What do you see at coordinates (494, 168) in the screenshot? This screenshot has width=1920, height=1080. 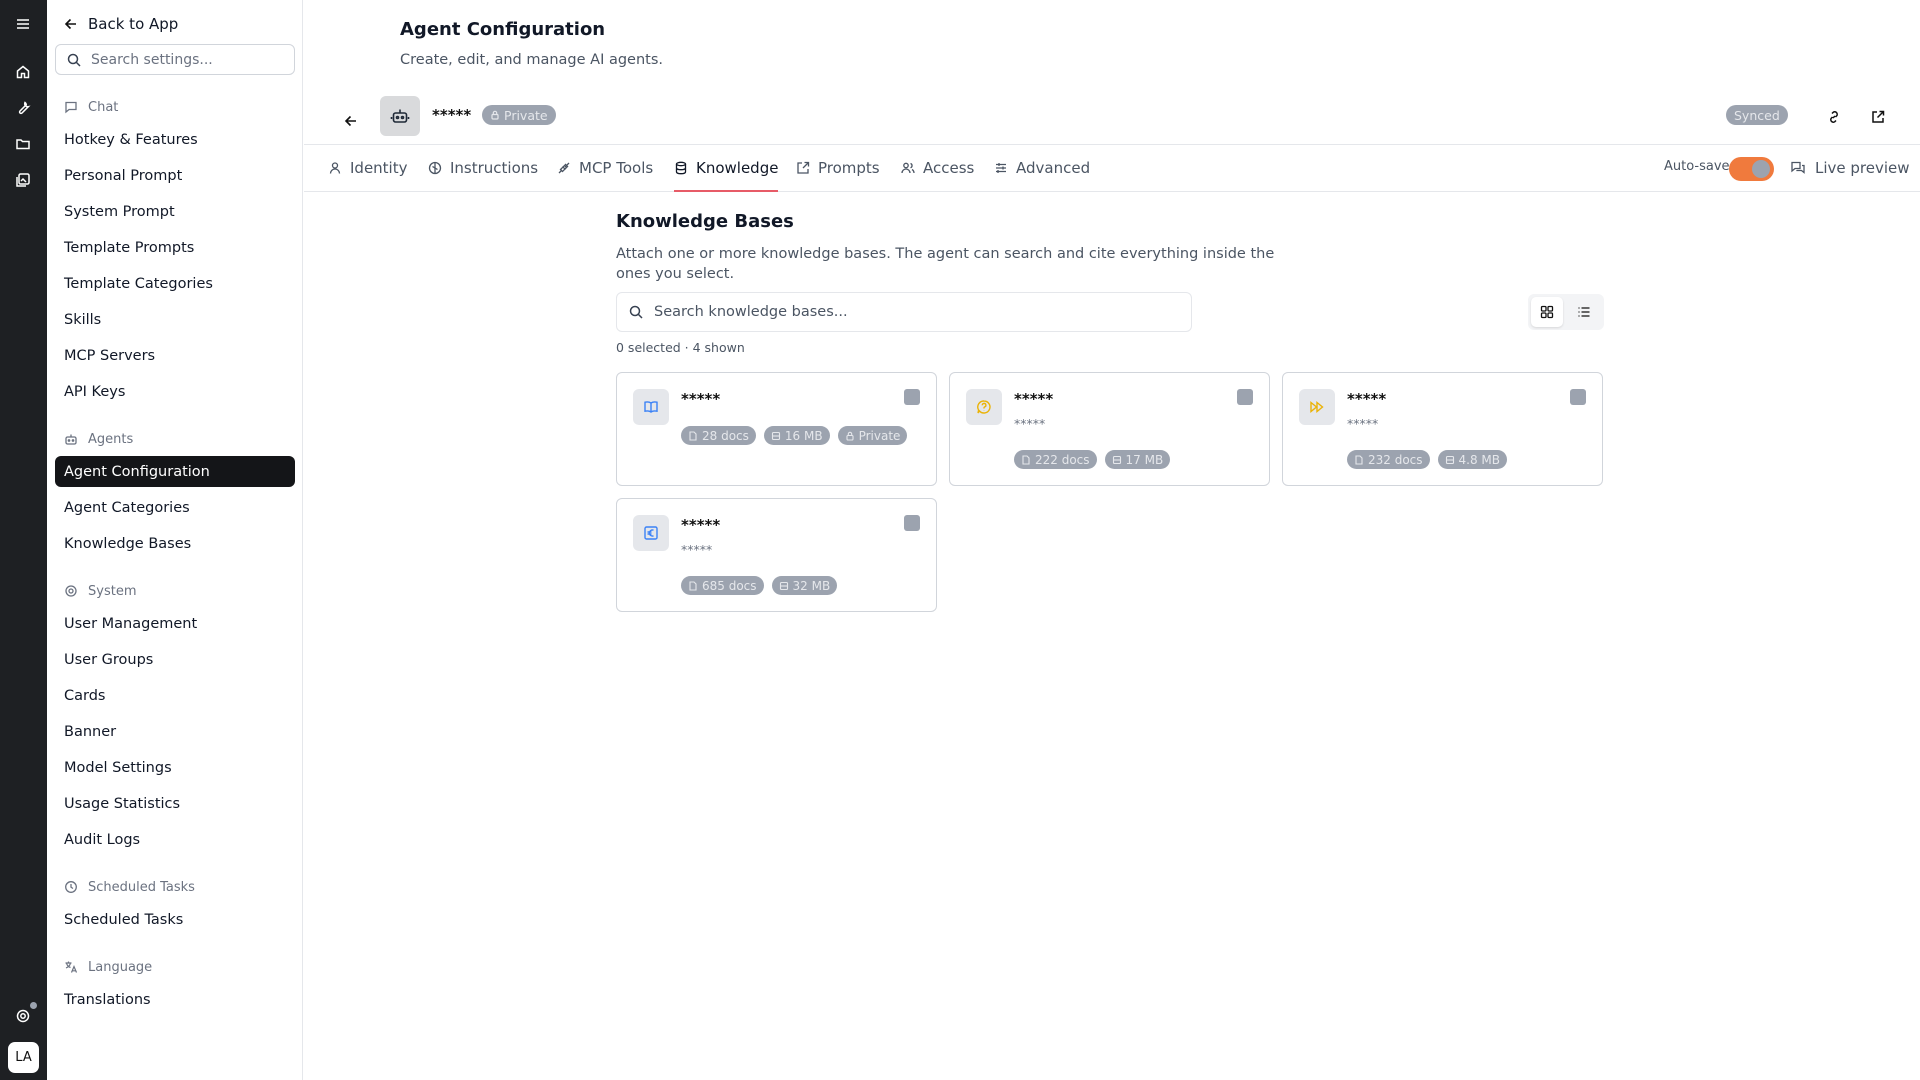 I see `tab-label: Instructions` at bounding box center [494, 168].